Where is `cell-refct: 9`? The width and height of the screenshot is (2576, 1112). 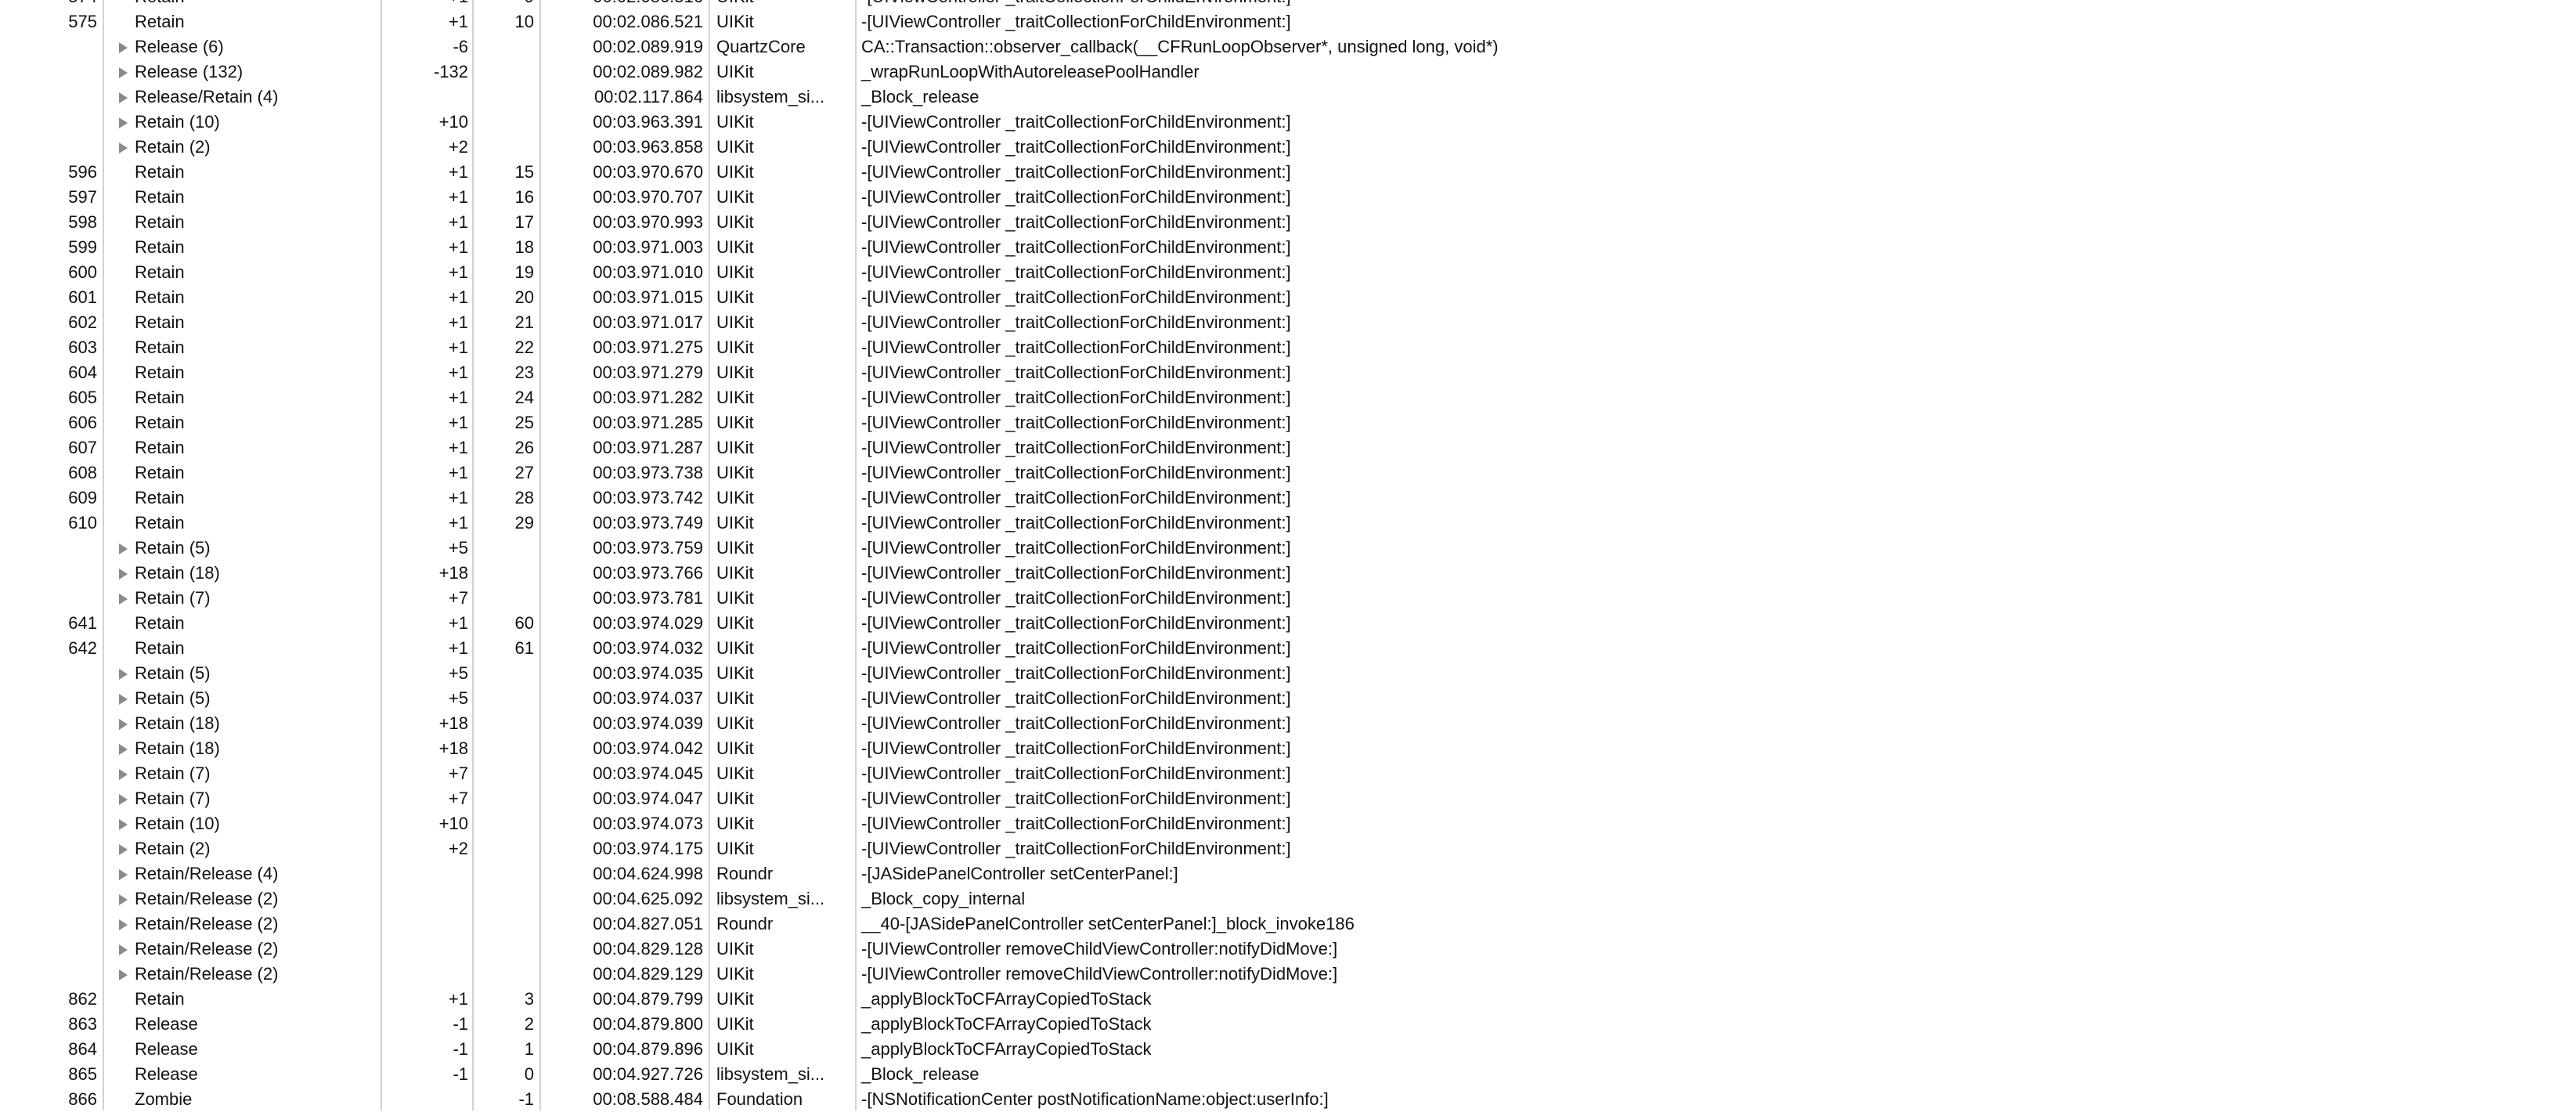 cell-refct: 9 is located at coordinates (529, 4).